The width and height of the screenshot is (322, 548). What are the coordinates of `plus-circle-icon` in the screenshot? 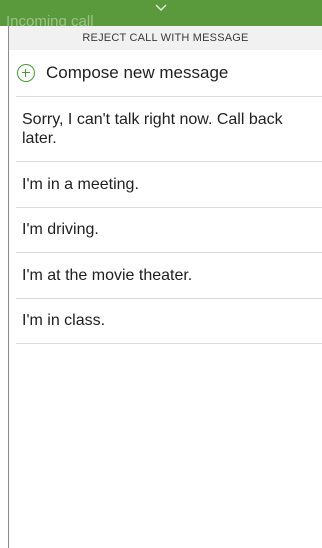 It's located at (26, 73).